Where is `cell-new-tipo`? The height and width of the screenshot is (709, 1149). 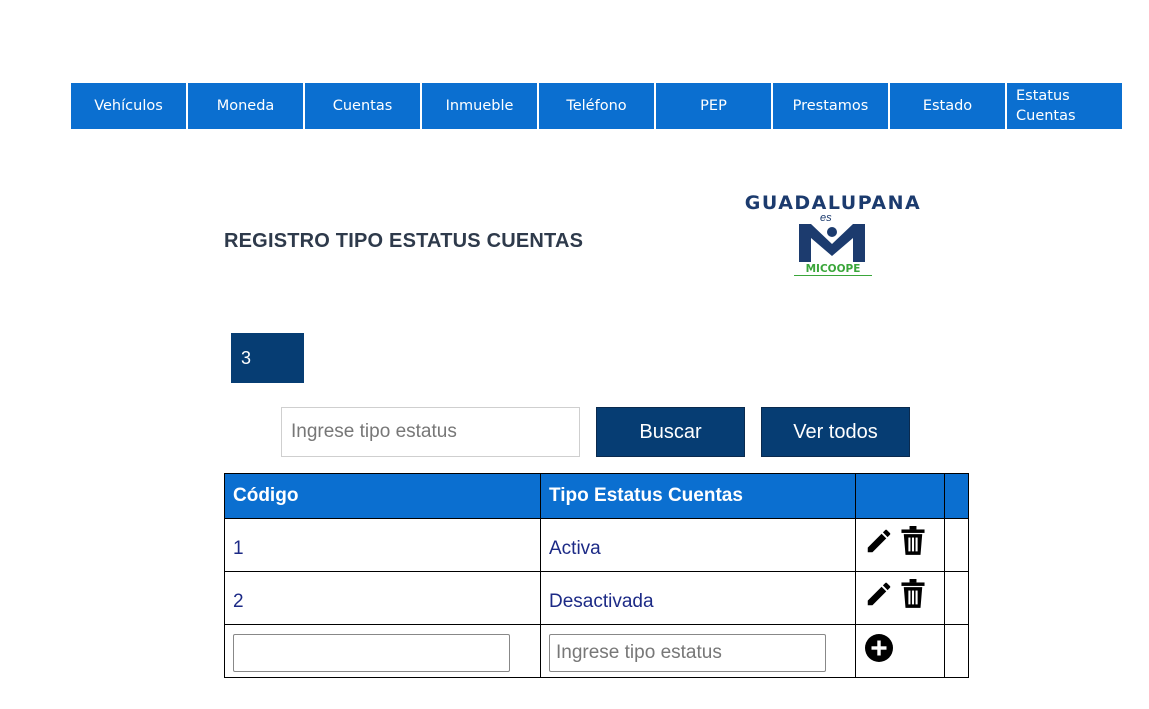 cell-new-tipo is located at coordinates (698, 651).